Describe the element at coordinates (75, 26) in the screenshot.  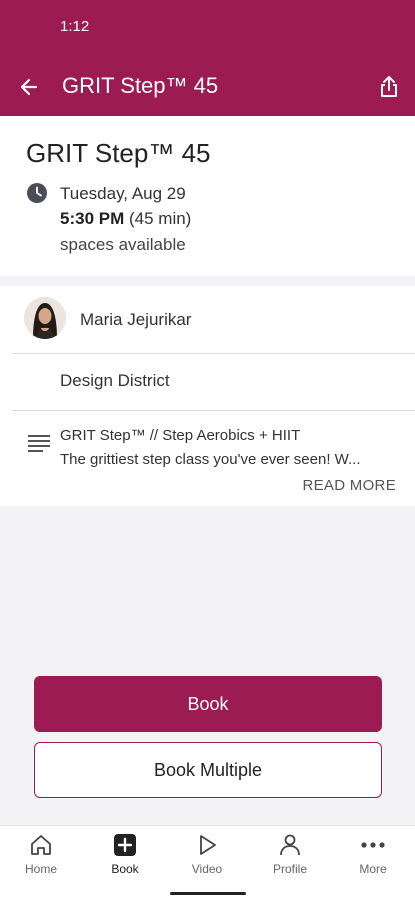
I see `status-time: 1:12` at that location.